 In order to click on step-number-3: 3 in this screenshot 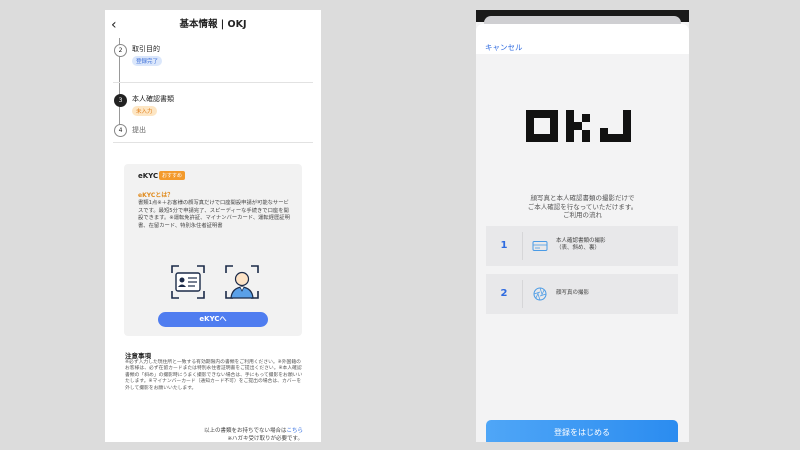, I will do `click(120, 100)`.